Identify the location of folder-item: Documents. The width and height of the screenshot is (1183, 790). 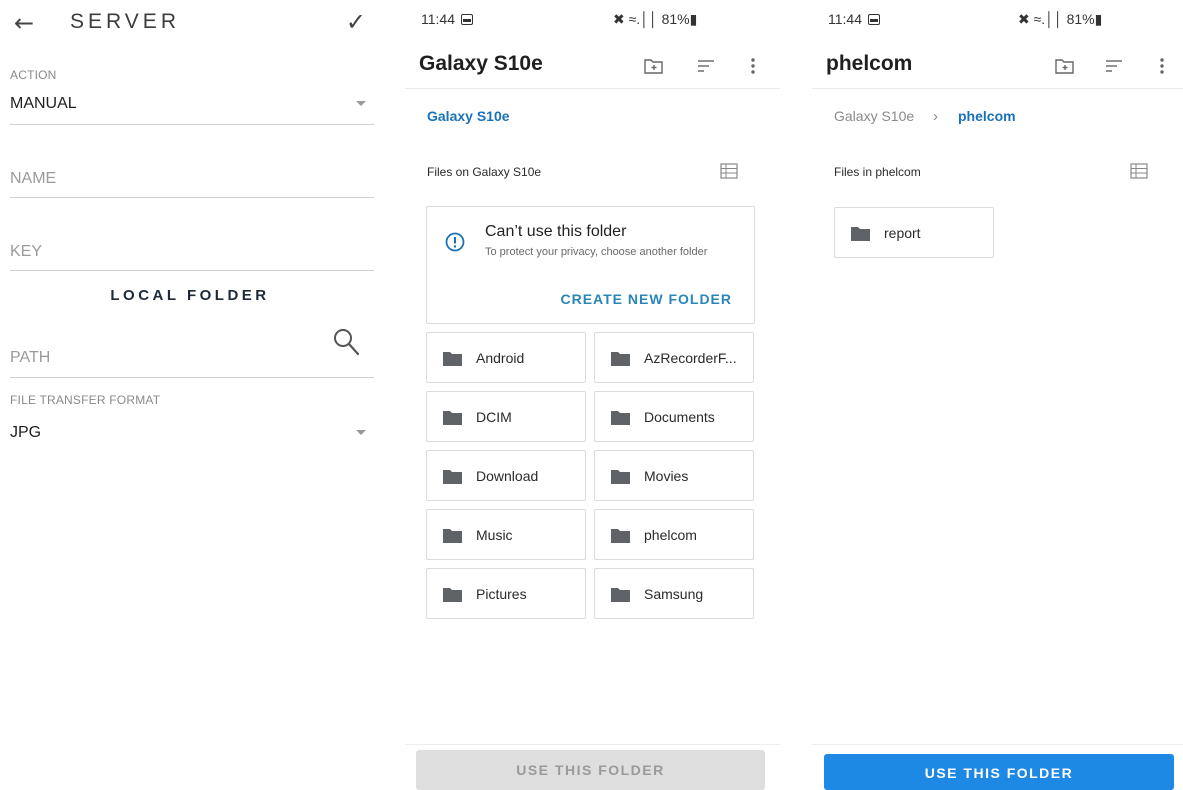
(674, 416).